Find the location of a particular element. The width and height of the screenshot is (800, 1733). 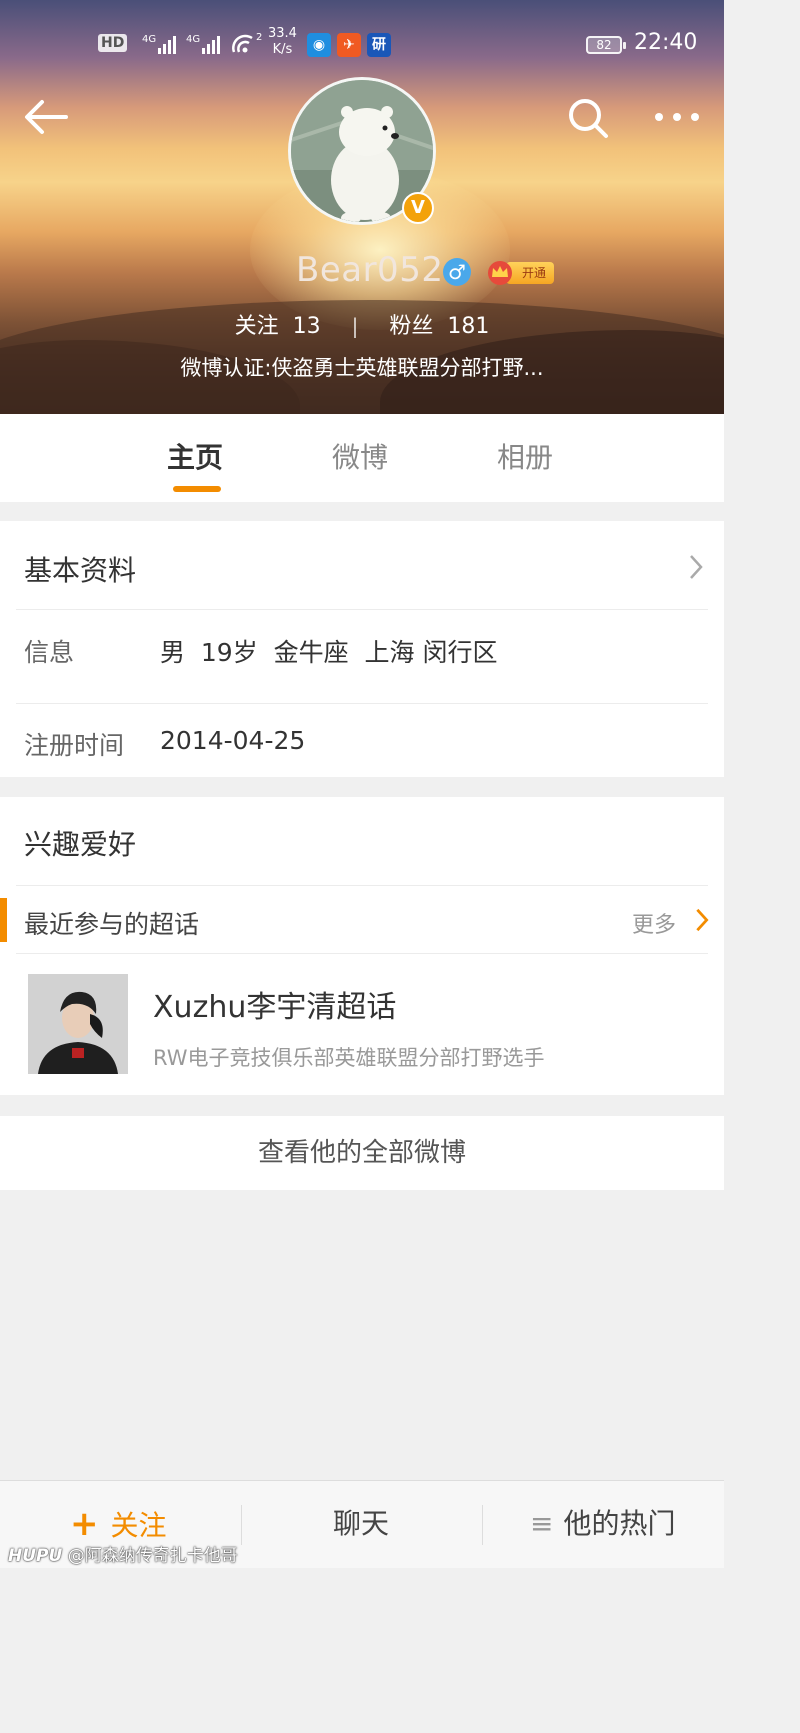

follow-label: 关注 is located at coordinates (138, 1525).